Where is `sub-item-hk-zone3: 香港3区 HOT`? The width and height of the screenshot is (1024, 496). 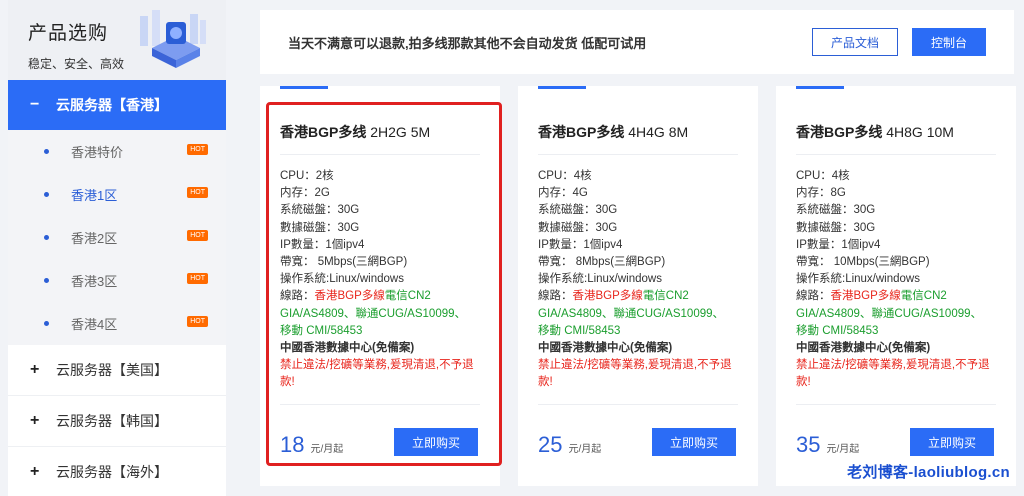 sub-item-hk-zone3: 香港3区 HOT is located at coordinates (117, 280).